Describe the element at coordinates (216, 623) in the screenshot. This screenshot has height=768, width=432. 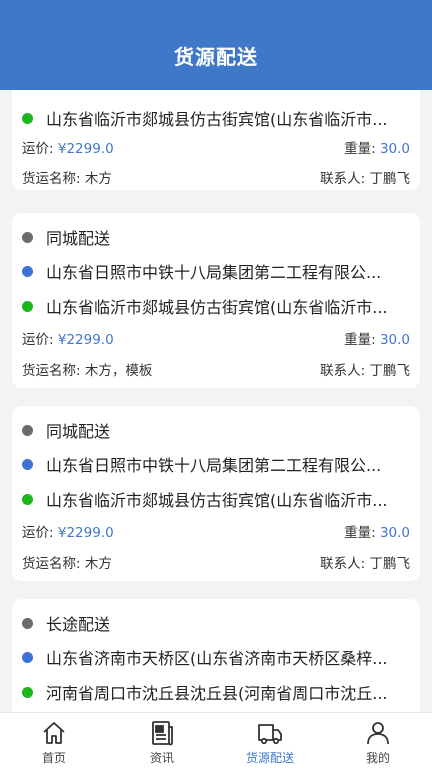
I see `delivery-type-row: 长途配送` at that location.